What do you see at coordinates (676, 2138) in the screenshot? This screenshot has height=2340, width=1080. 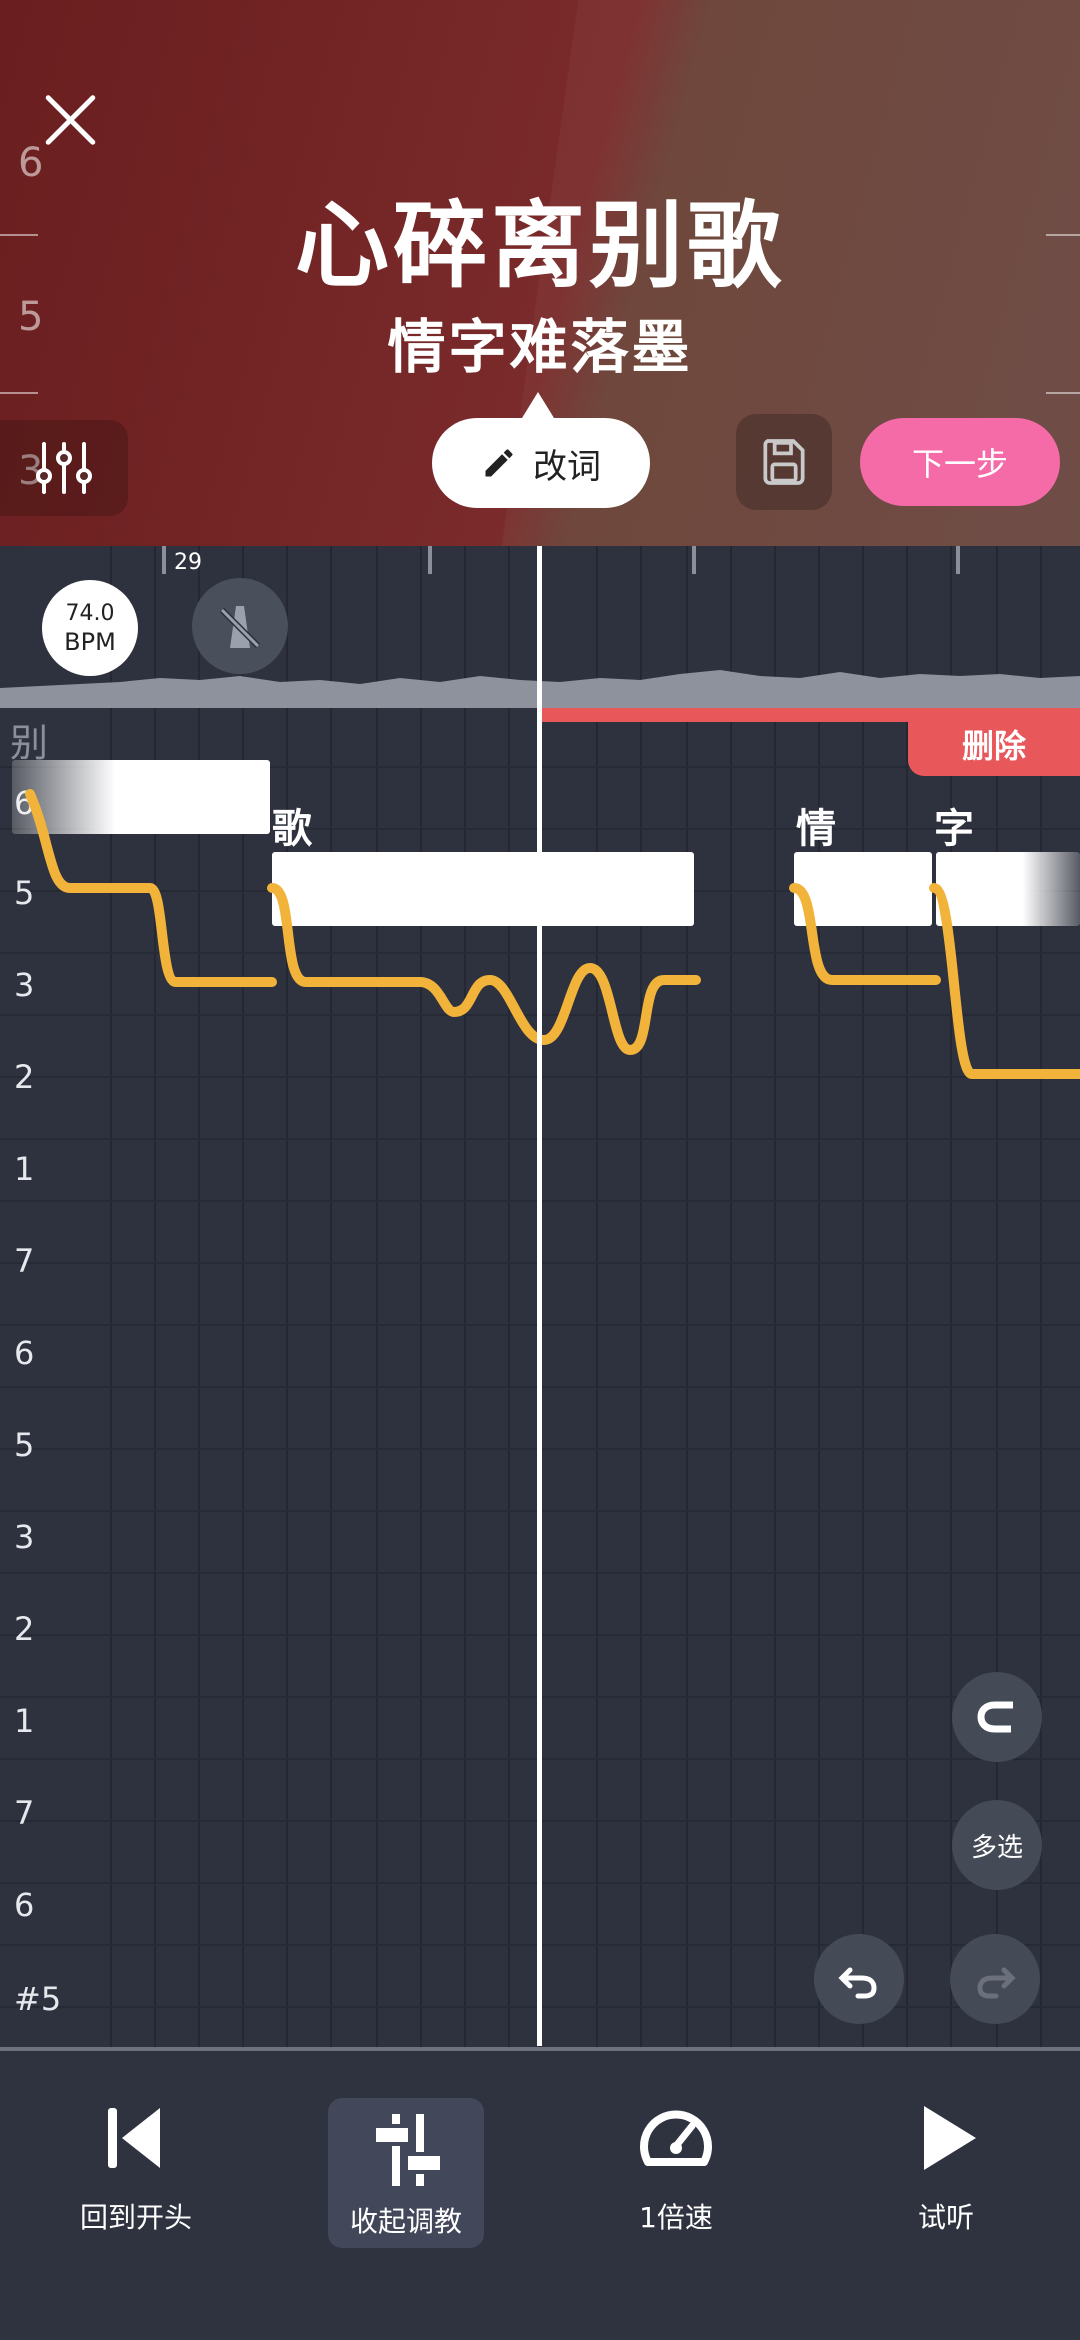 I see `speedometer-icon` at bounding box center [676, 2138].